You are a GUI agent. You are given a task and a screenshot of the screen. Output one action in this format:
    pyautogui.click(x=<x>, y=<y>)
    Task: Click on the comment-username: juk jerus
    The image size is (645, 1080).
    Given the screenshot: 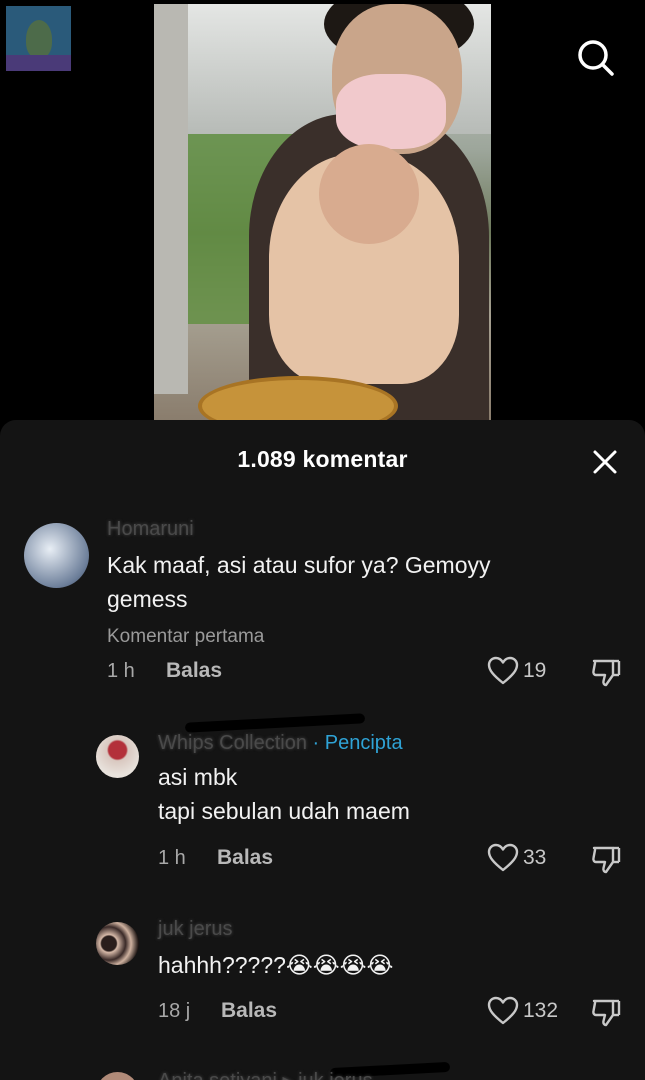 What is the action you would take?
    pyautogui.click(x=195, y=929)
    